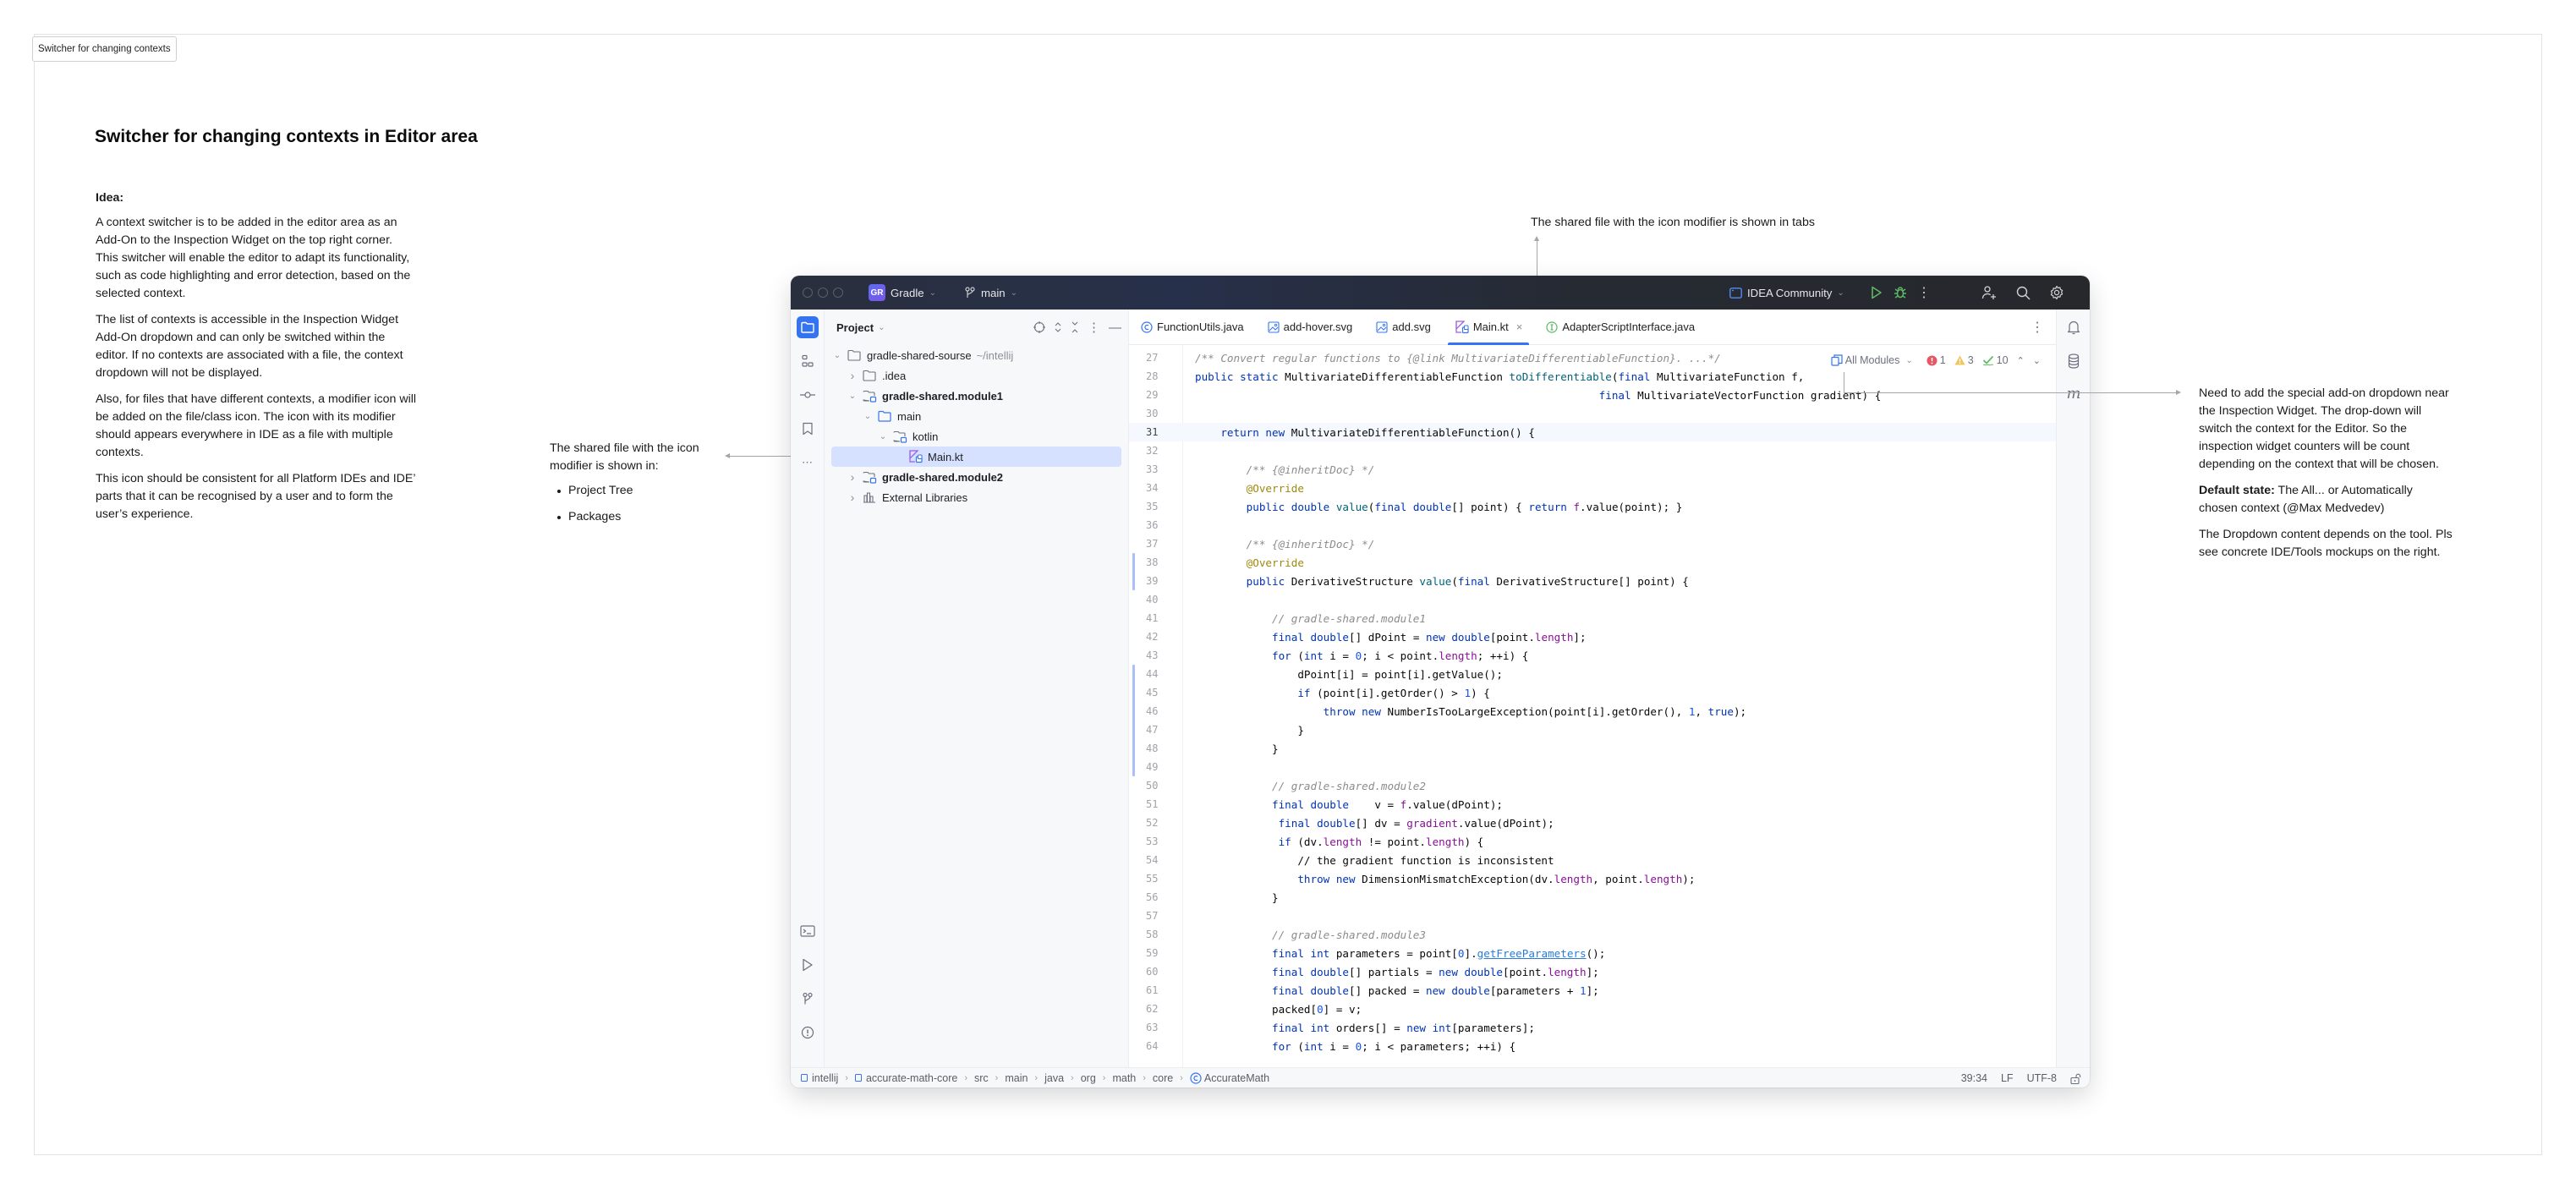 Image resolution: width=2576 pixels, height=1189 pixels. I want to click on project-tool-button, so click(808, 327).